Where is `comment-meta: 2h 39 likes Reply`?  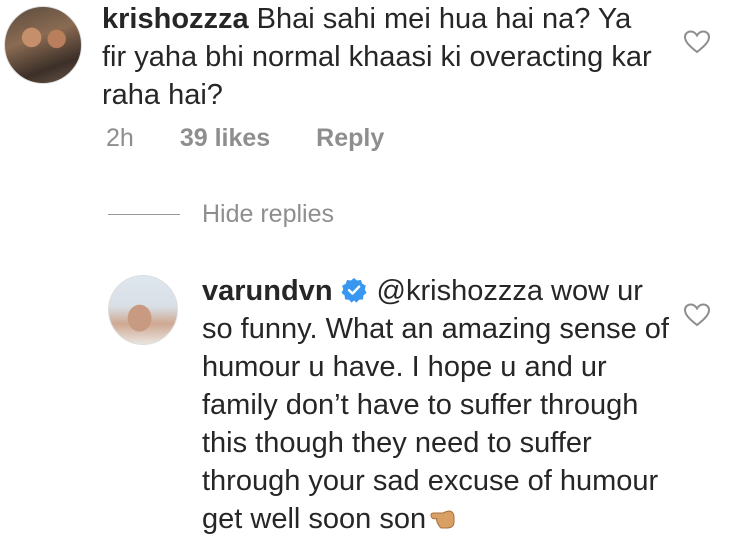
comment-meta: 2h 39 likes Reply is located at coordinates (245, 138).